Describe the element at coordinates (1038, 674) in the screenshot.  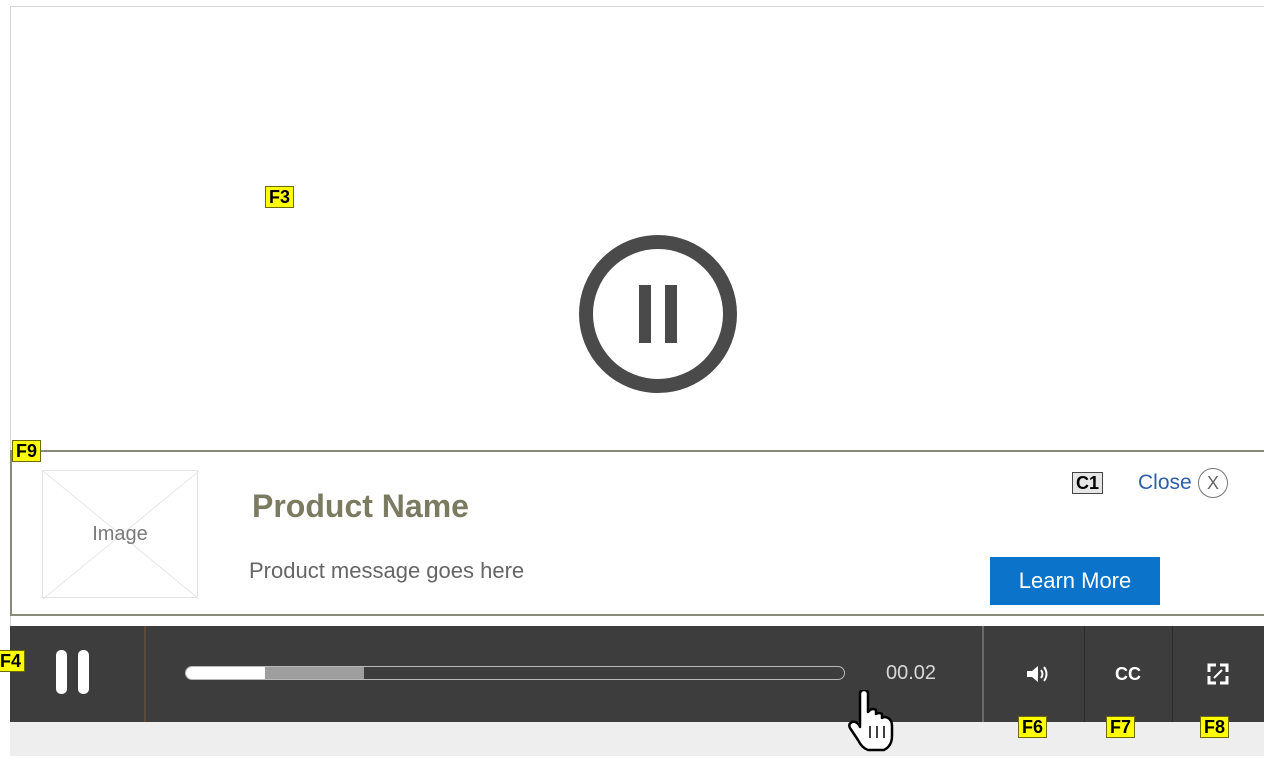
I see `volume-icon` at that location.